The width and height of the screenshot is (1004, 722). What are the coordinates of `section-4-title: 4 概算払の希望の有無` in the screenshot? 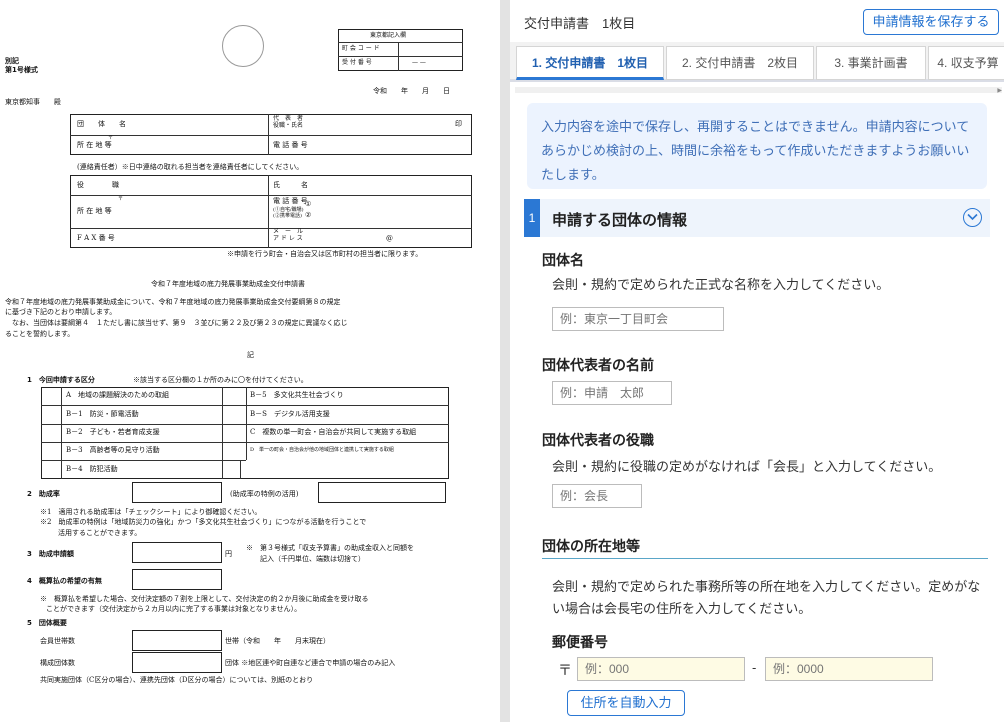 It's located at (64, 581).